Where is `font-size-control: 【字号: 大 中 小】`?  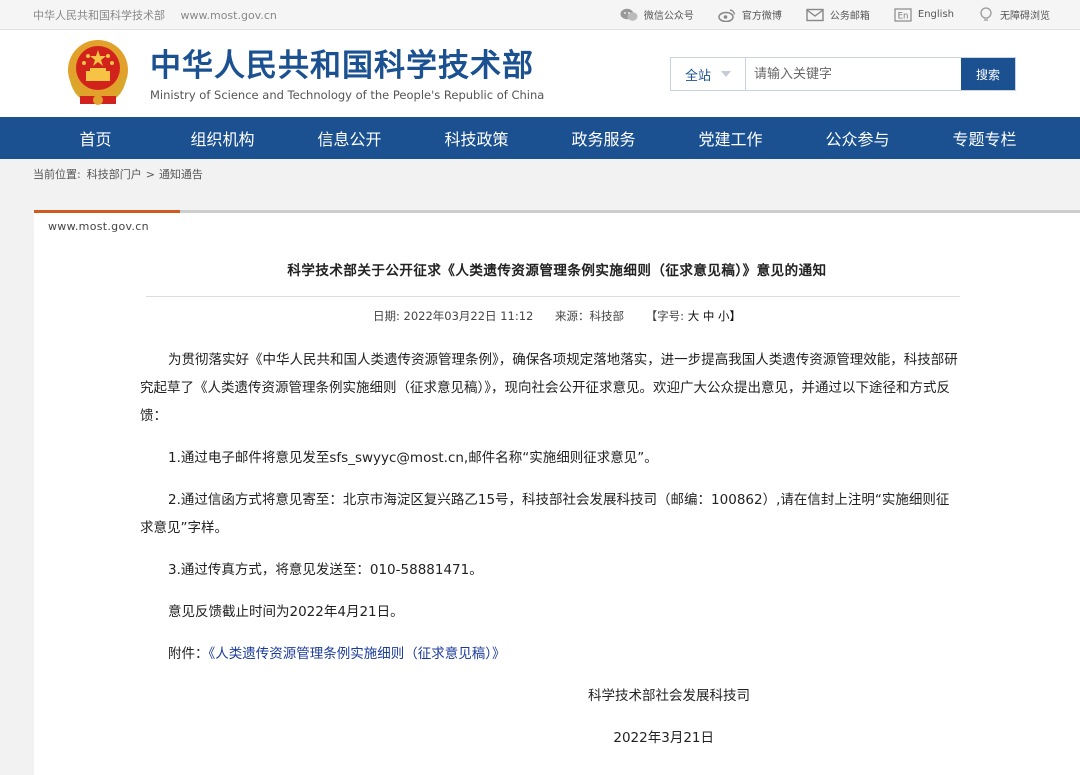
font-size-control: 【字号: 大 中 小】 is located at coordinates (693, 316).